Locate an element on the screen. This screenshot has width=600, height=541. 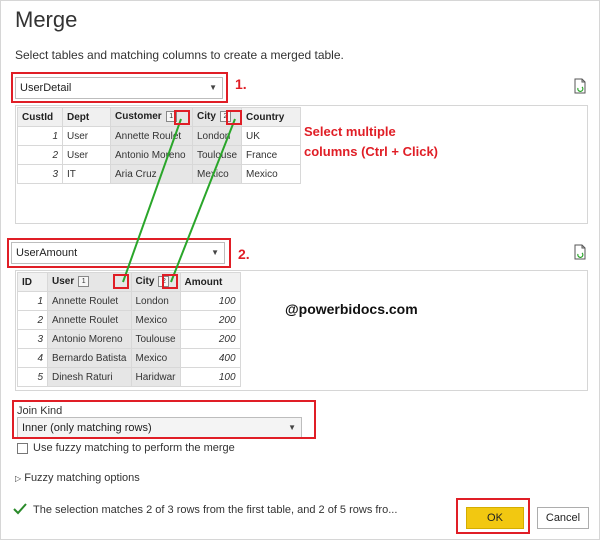
highlight-join-kind is located at coordinates (164, 419).